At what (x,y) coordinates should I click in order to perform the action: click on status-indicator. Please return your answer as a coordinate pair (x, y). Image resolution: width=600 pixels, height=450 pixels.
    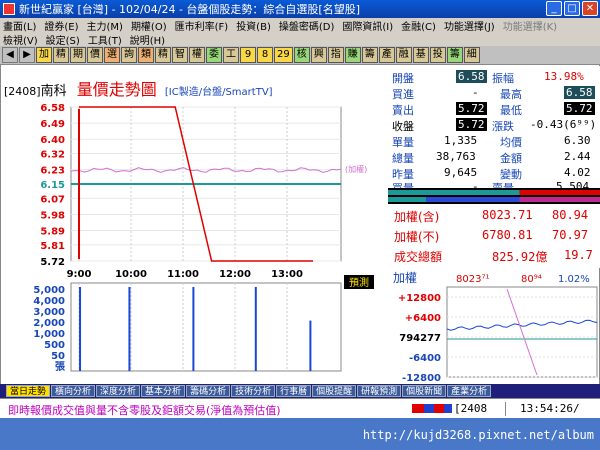
    Looking at the image, I should click on (432, 408).